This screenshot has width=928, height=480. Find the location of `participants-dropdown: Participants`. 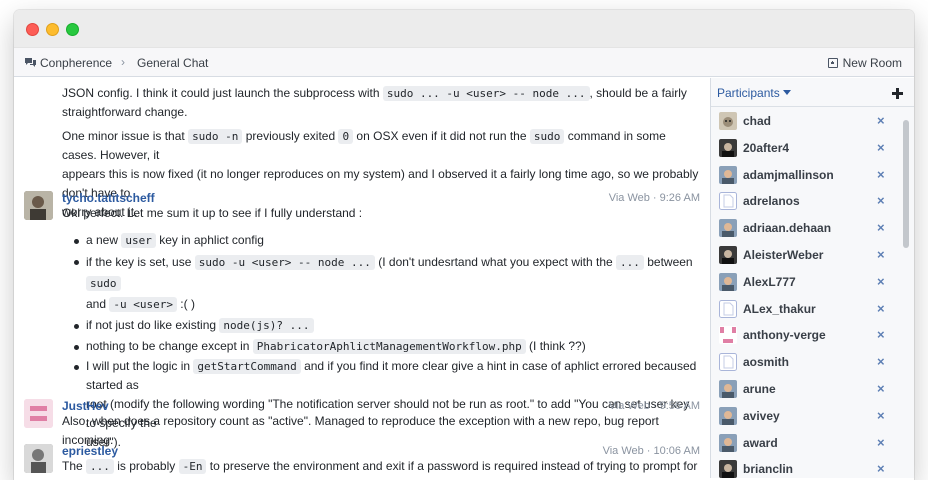

participants-dropdown: Participants is located at coordinates (754, 93).